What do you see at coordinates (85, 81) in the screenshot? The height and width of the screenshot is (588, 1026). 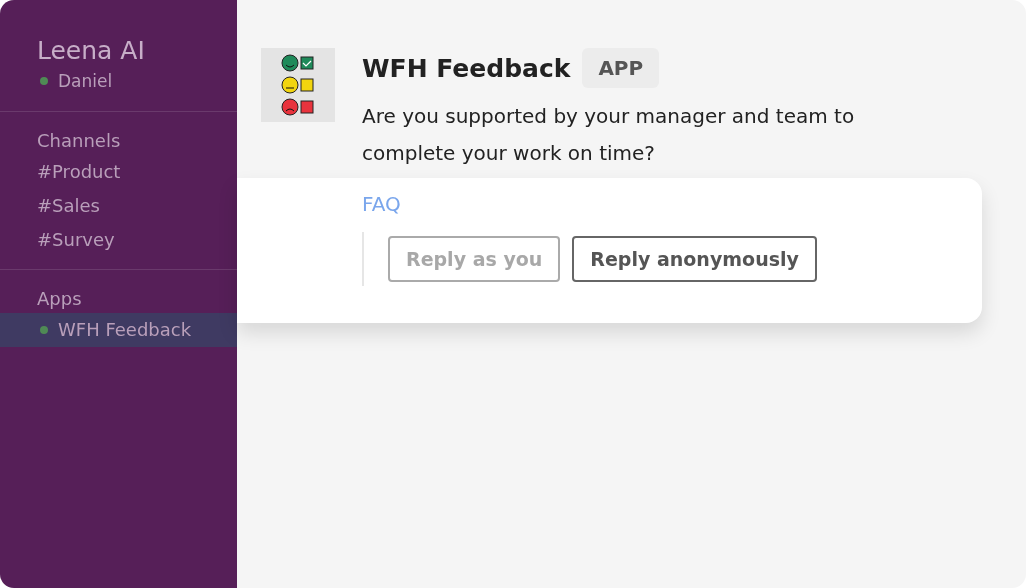 I see `user-name: Daniel` at bounding box center [85, 81].